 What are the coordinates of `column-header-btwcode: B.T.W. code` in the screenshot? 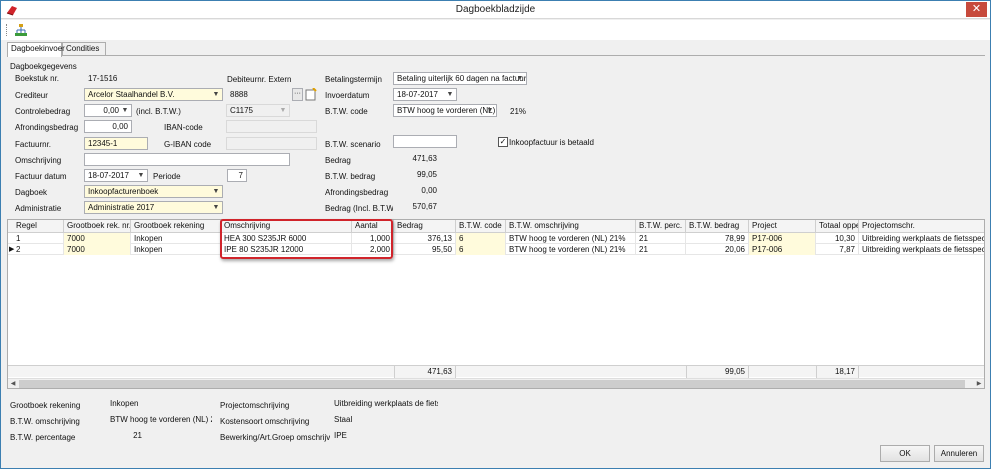 It's located at (481, 226).